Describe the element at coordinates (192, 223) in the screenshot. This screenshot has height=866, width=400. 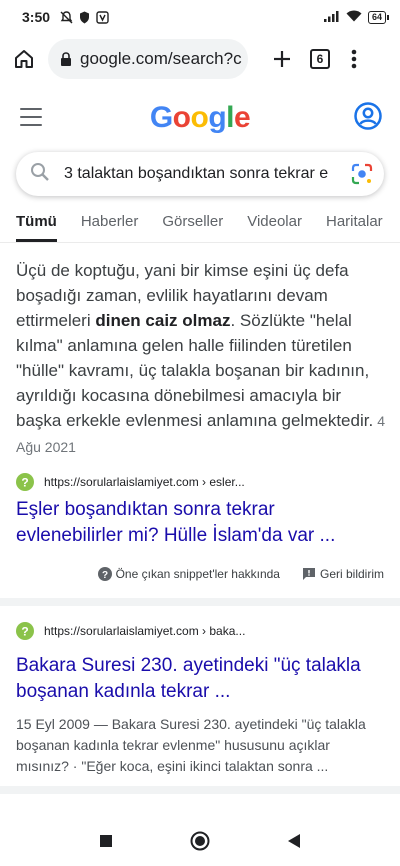
I see `tab-images: Görseller` at that location.